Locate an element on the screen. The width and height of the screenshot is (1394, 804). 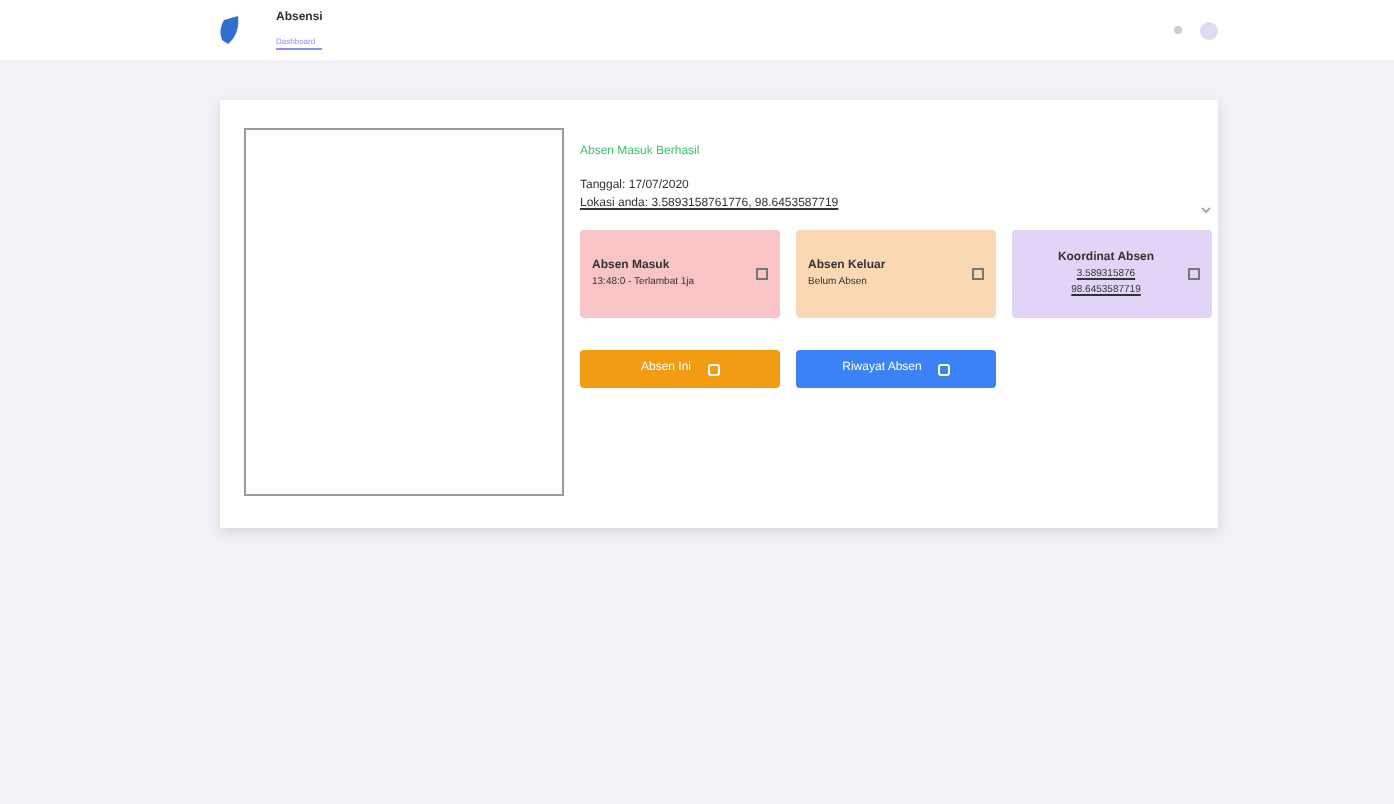
logo-icon is located at coordinates (230, 30).